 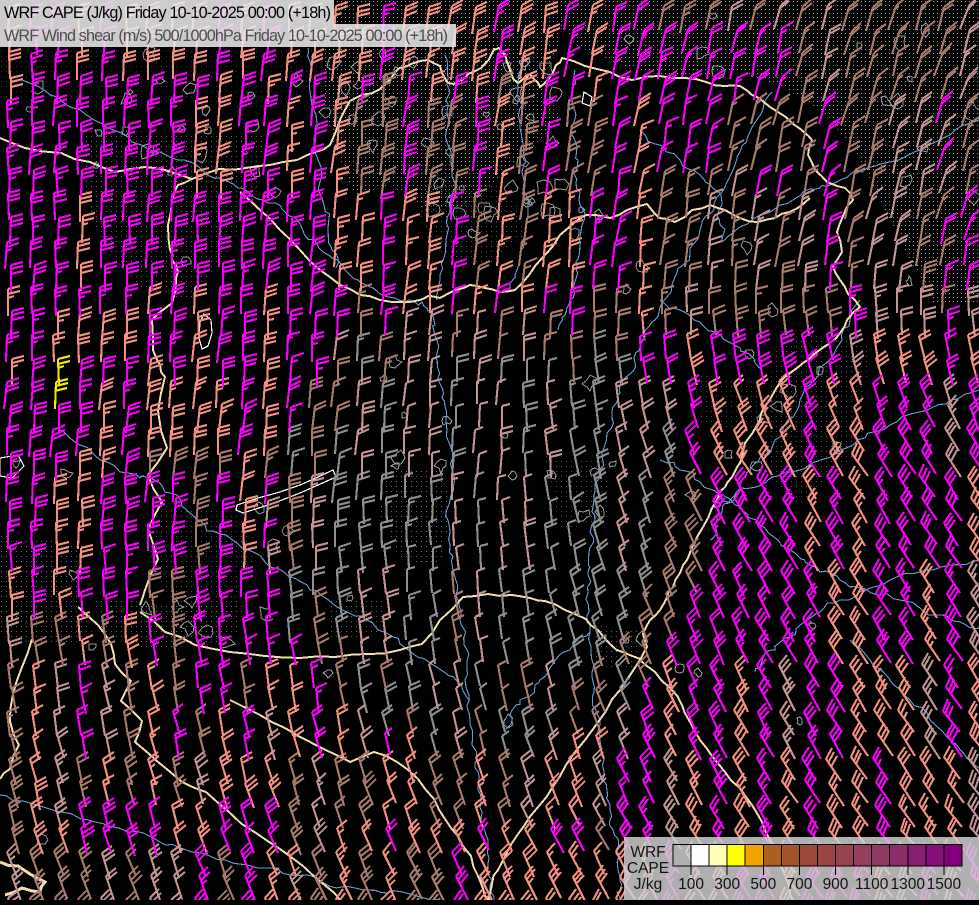 What do you see at coordinates (836, 884) in the screenshot?
I see `svg-text: 900` at bounding box center [836, 884].